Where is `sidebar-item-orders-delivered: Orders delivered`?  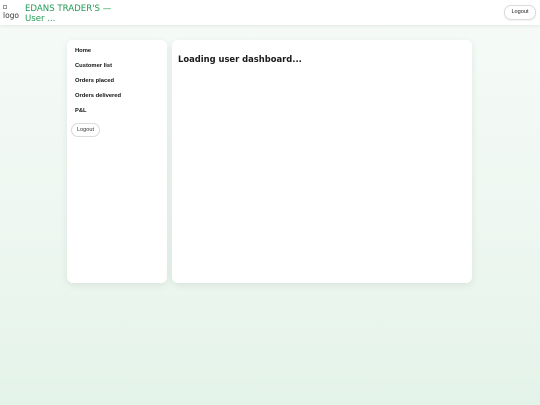
sidebar-item-orders-delivered: Orders delivered is located at coordinates (98, 96).